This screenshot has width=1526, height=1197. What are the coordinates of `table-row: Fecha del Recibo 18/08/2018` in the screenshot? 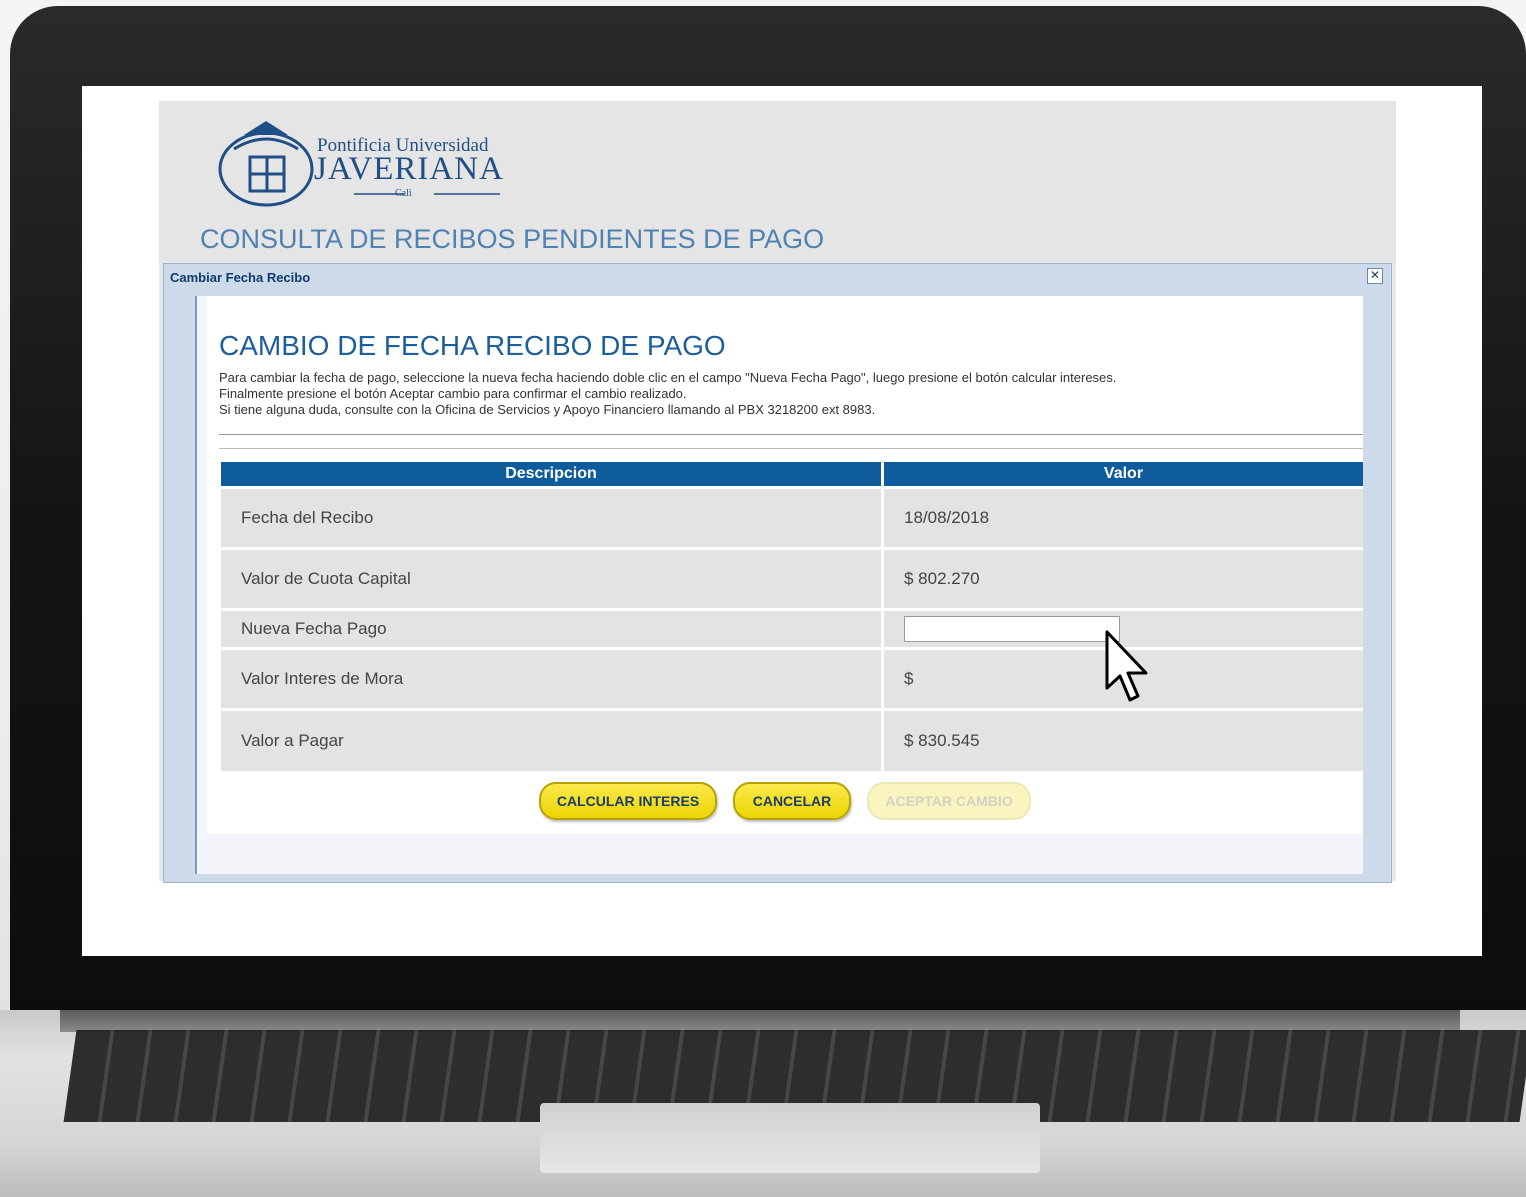 It's located at (792, 517).